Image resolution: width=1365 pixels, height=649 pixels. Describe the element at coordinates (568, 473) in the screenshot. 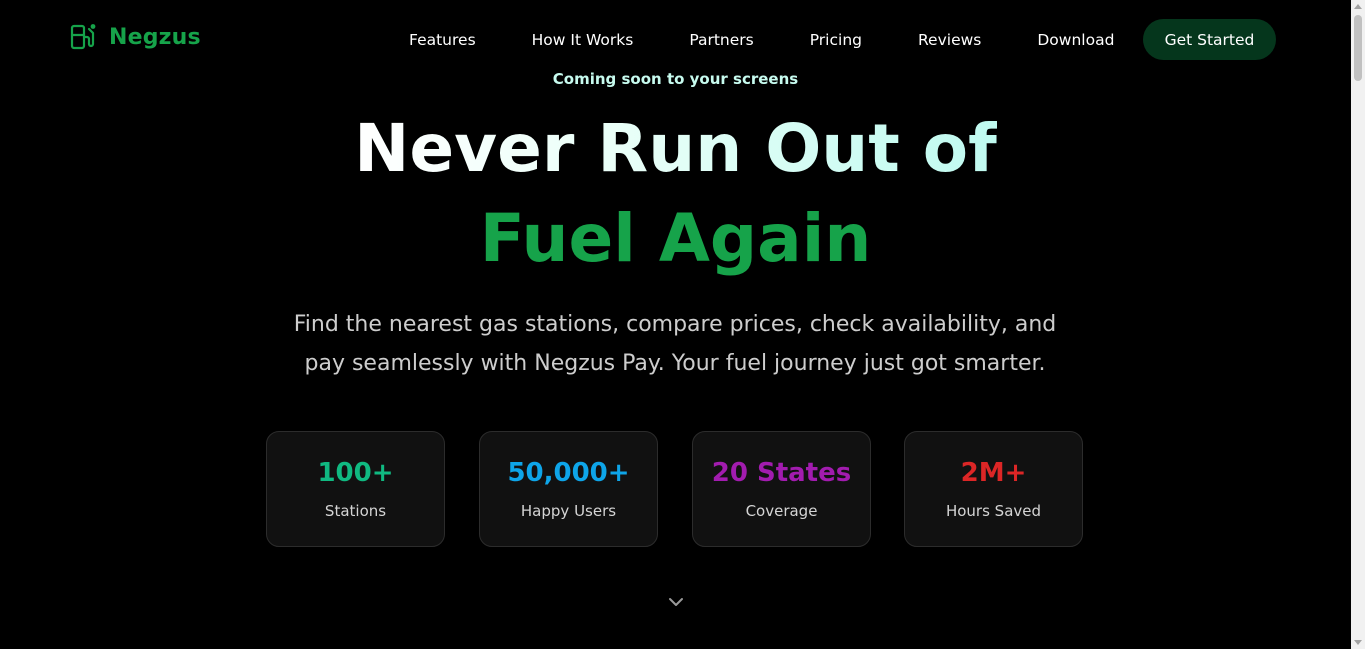

I see `stat-value: 50,000+` at that location.